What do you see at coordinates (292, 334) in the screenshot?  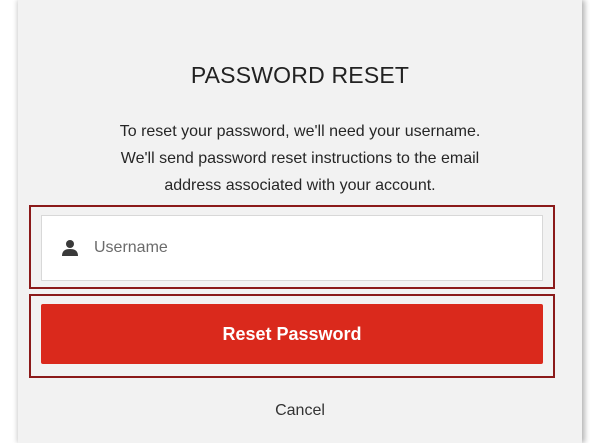 I see `reset-password-button: Reset Password` at bounding box center [292, 334].